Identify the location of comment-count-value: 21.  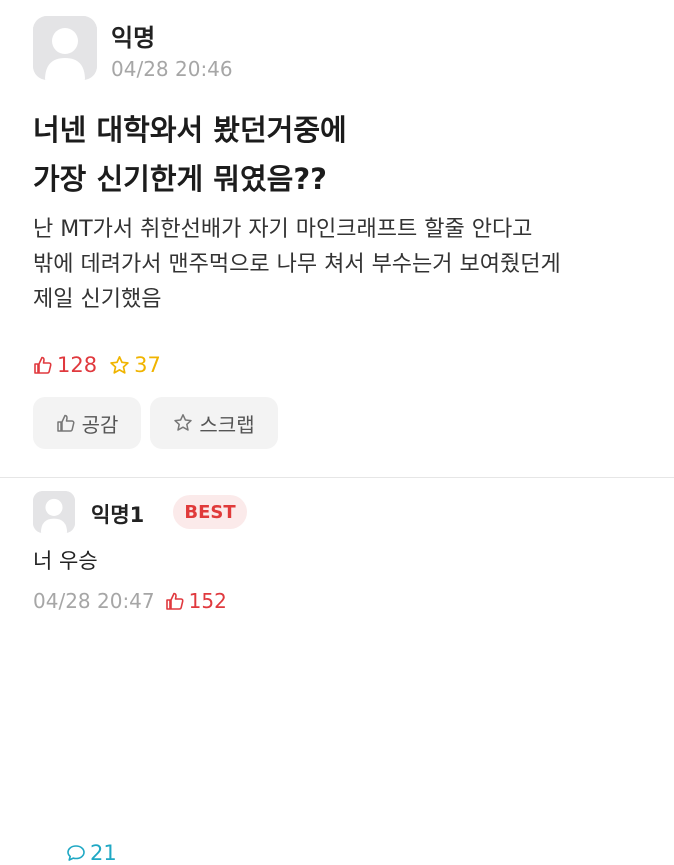
(103, 853).